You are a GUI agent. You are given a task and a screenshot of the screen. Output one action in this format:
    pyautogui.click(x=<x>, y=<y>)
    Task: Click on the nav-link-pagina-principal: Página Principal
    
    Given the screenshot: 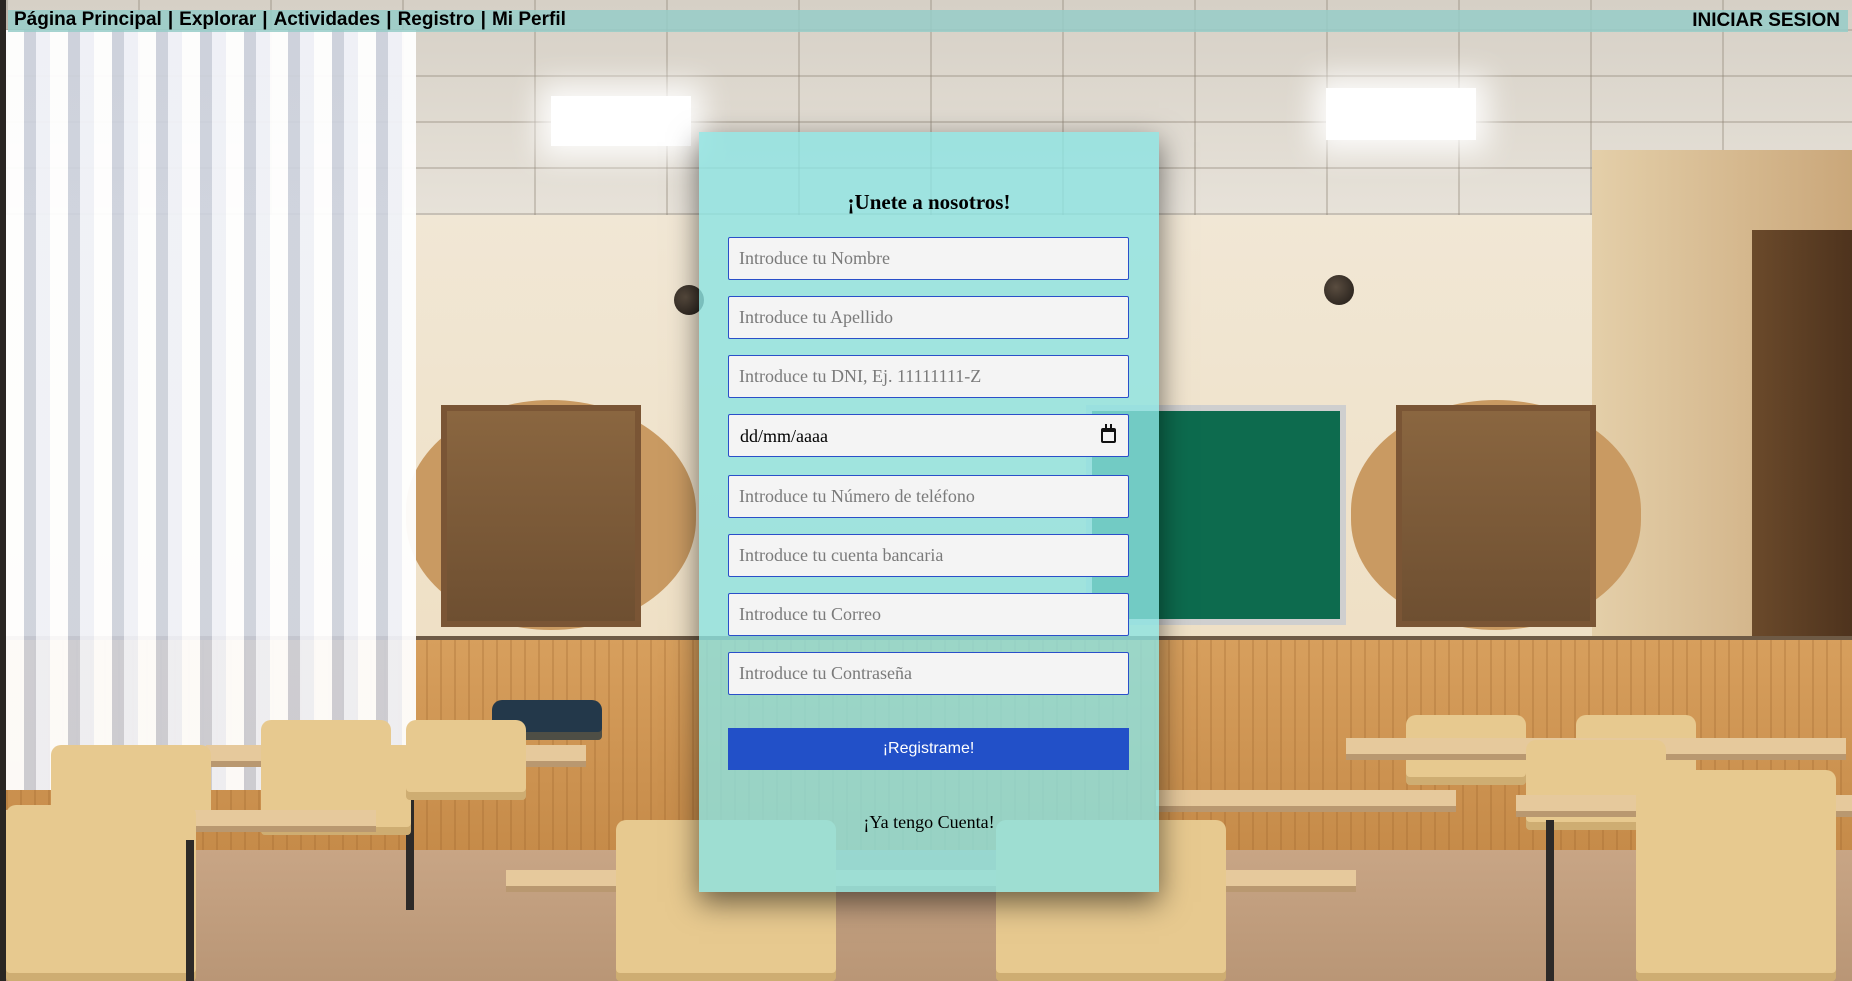 What is the action you would take?
    pyautogui.click(x=88, y=19)
    